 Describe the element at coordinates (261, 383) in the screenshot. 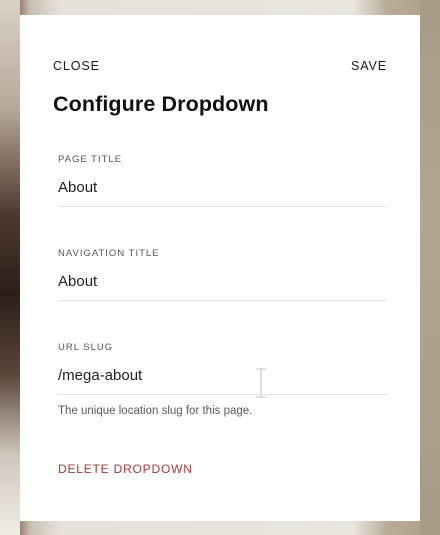

I see `text-cursor-icon` at that location.